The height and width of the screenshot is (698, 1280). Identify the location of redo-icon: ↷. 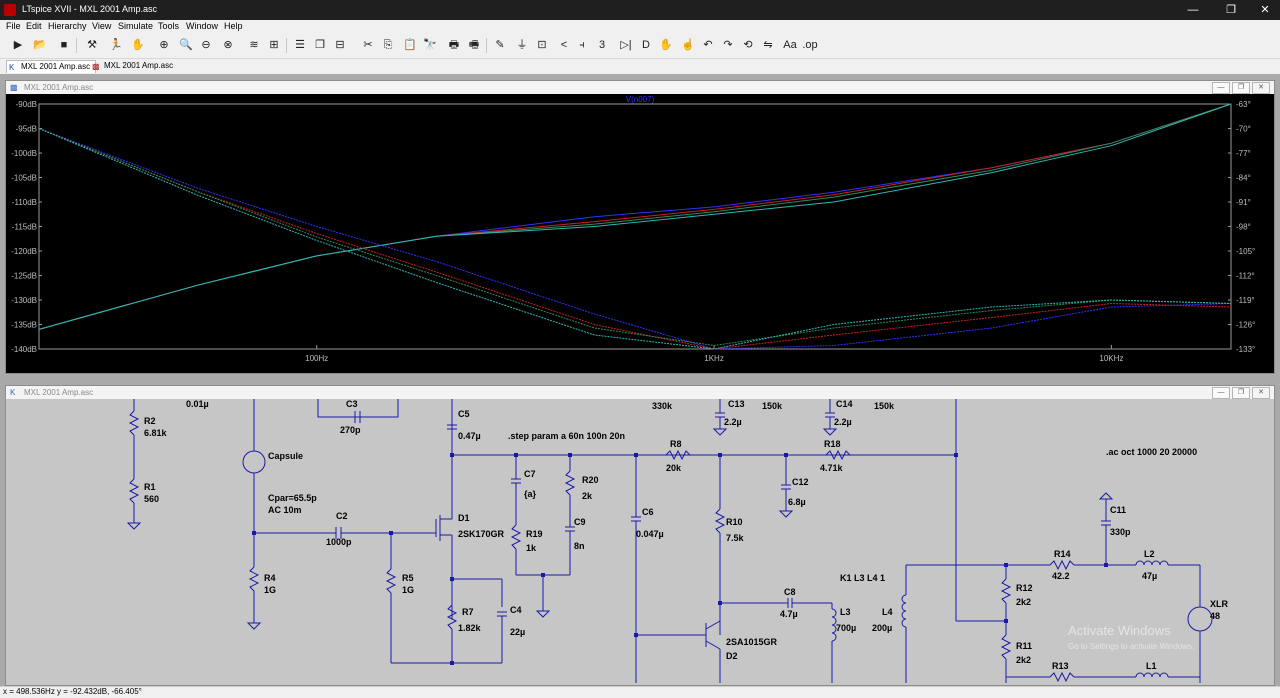
(728, 45).